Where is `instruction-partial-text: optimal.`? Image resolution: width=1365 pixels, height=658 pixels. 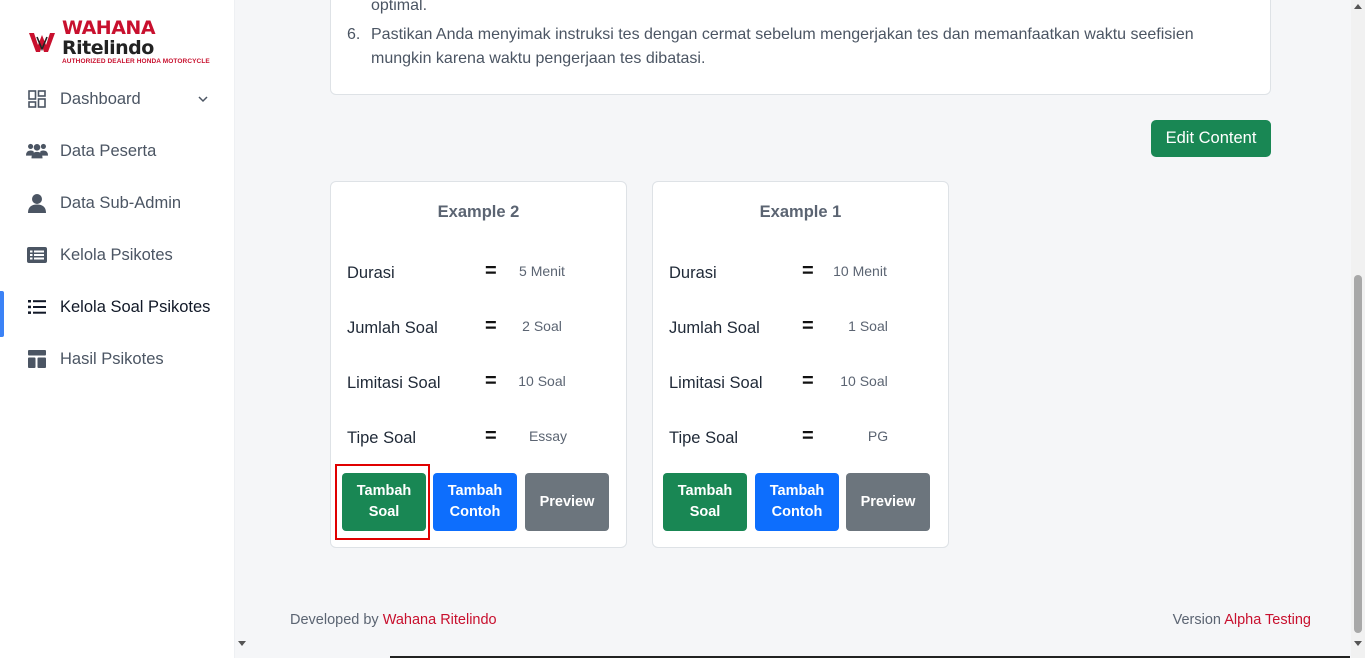
instruction-partial-text: optimal. is located at coordinates (399, 7).